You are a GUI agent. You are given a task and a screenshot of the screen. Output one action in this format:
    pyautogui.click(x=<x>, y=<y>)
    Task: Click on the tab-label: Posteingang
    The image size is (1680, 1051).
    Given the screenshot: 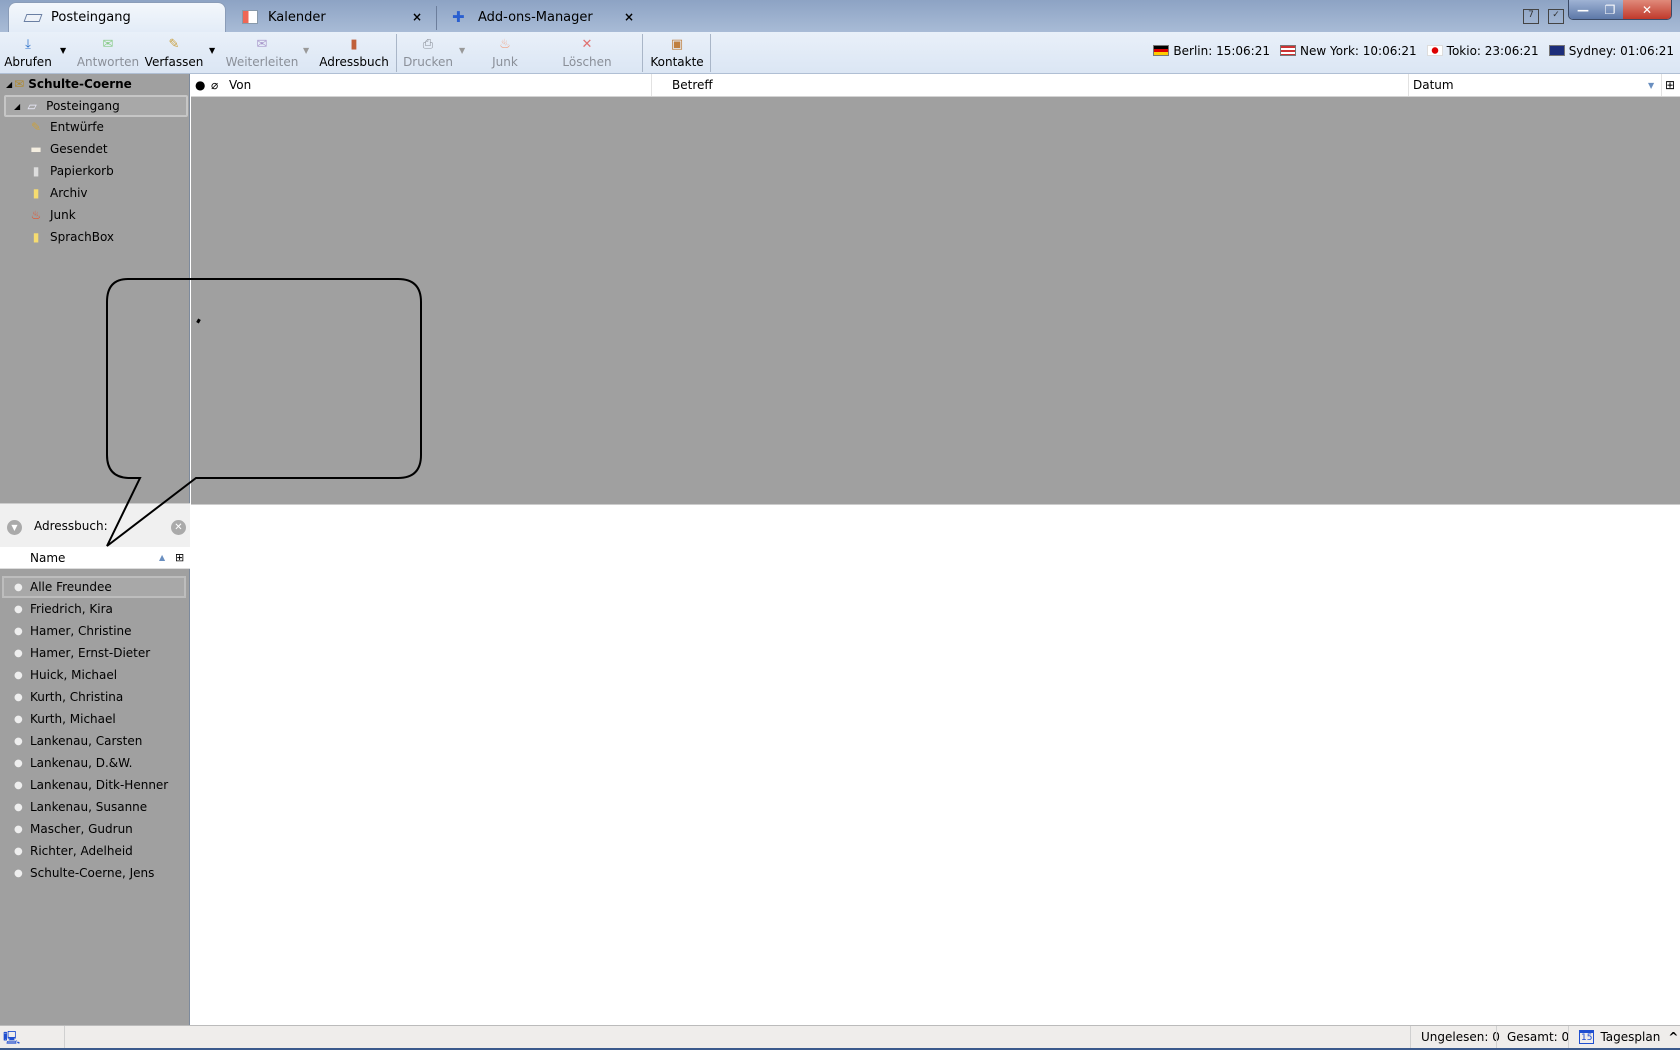 What is the action you would take?
    pyautogui.click(x=91, y=17)
    